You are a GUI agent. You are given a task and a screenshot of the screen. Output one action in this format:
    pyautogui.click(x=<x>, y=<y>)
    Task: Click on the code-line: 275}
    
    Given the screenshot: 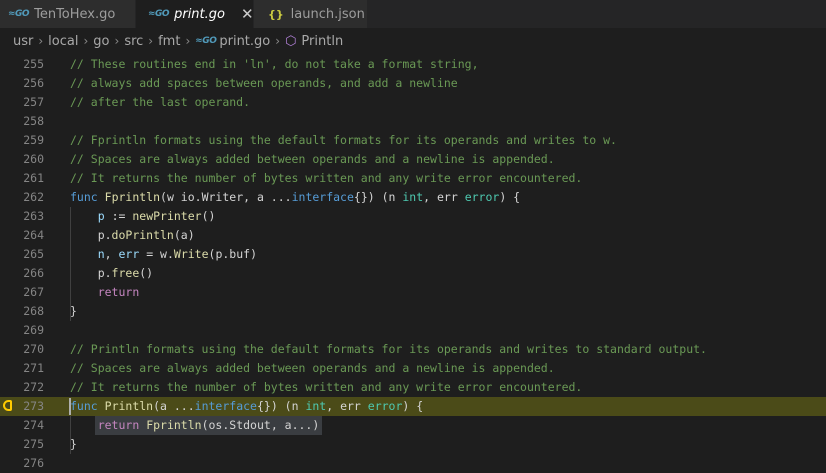 What is the action you would take?
    pyautogui.click(x=413, y=444)
    